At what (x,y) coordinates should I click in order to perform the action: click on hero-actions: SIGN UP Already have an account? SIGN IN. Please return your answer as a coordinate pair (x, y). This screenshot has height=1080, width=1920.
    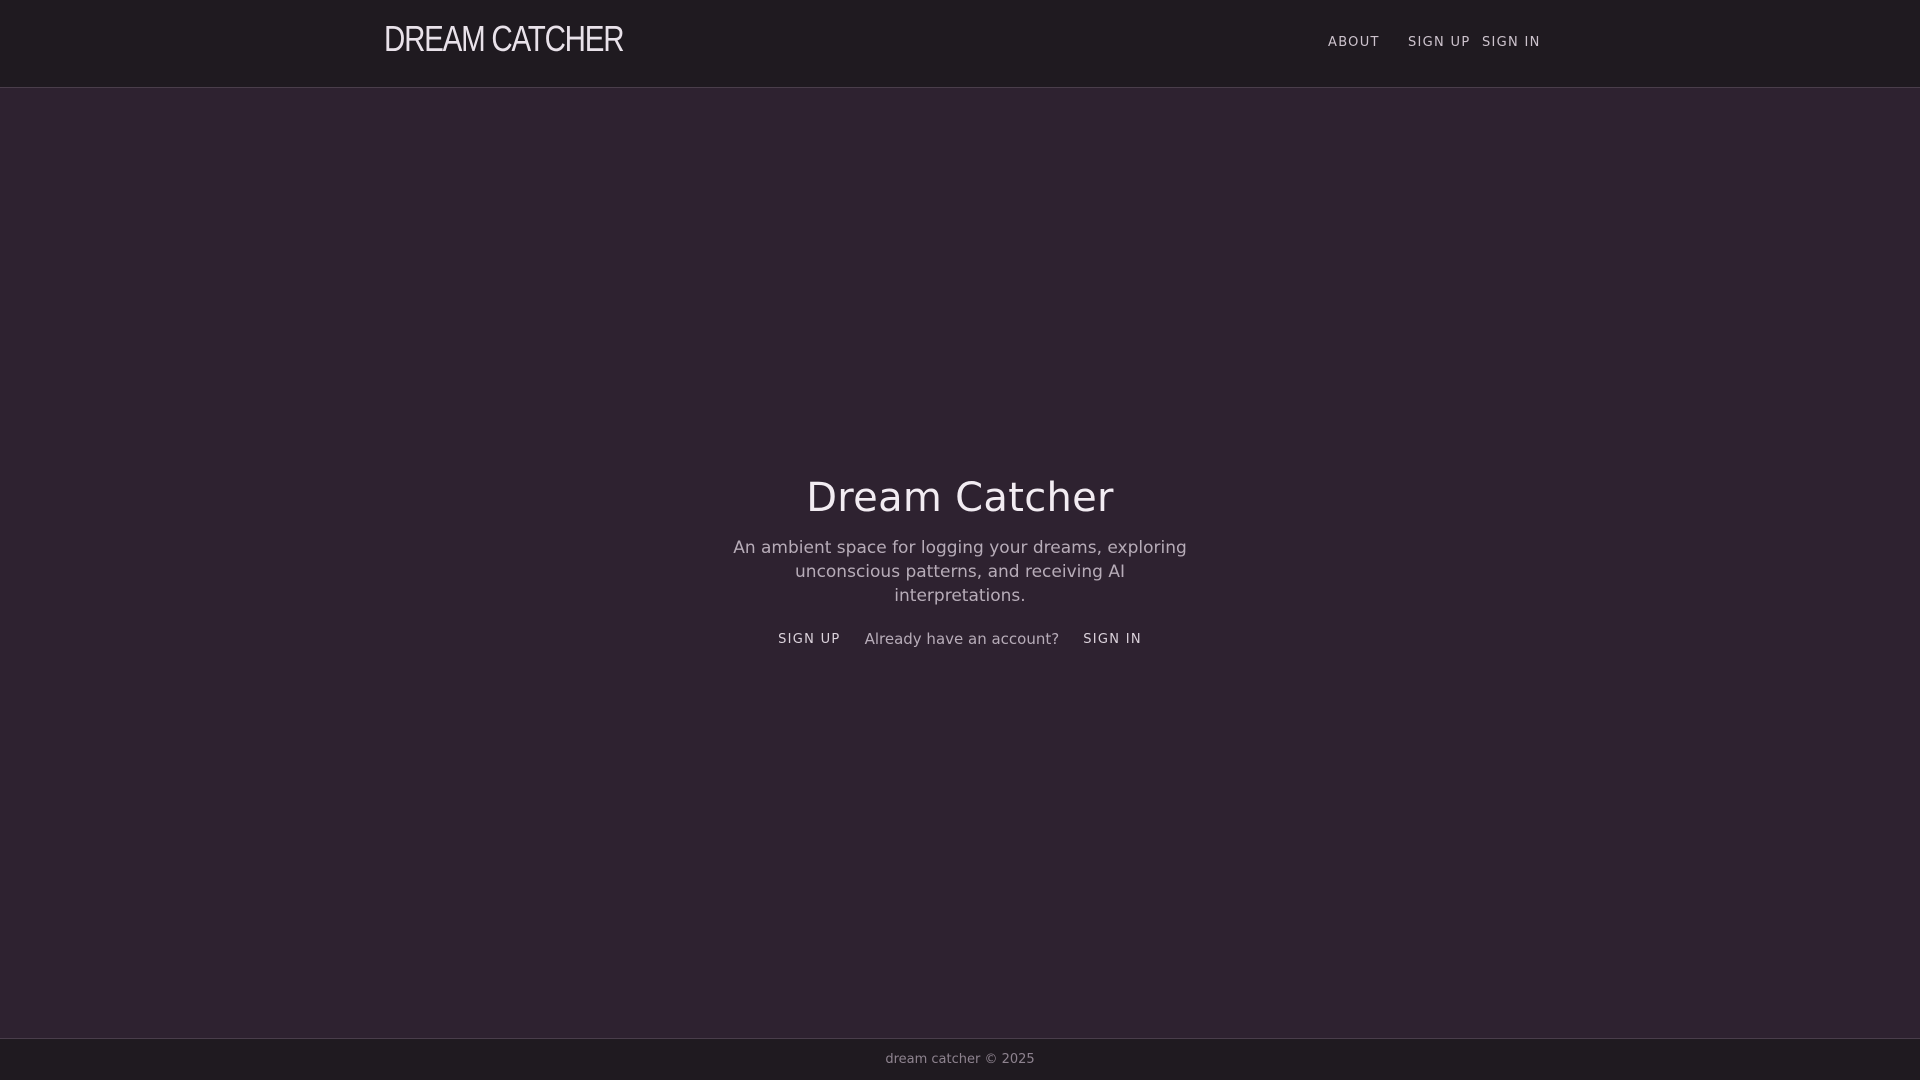
    Looking at the image, I should click on (960, 639).